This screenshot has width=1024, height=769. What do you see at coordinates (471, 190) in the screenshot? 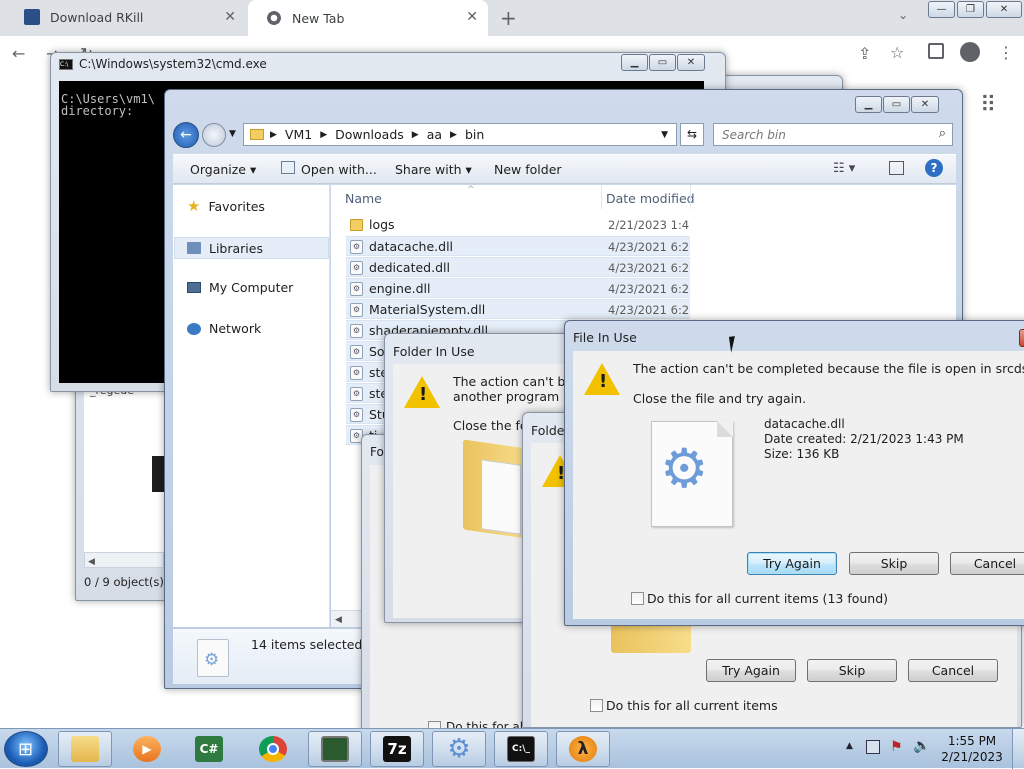
I see `sort-arrow-icon: ^` at bounding box center [471, 190].